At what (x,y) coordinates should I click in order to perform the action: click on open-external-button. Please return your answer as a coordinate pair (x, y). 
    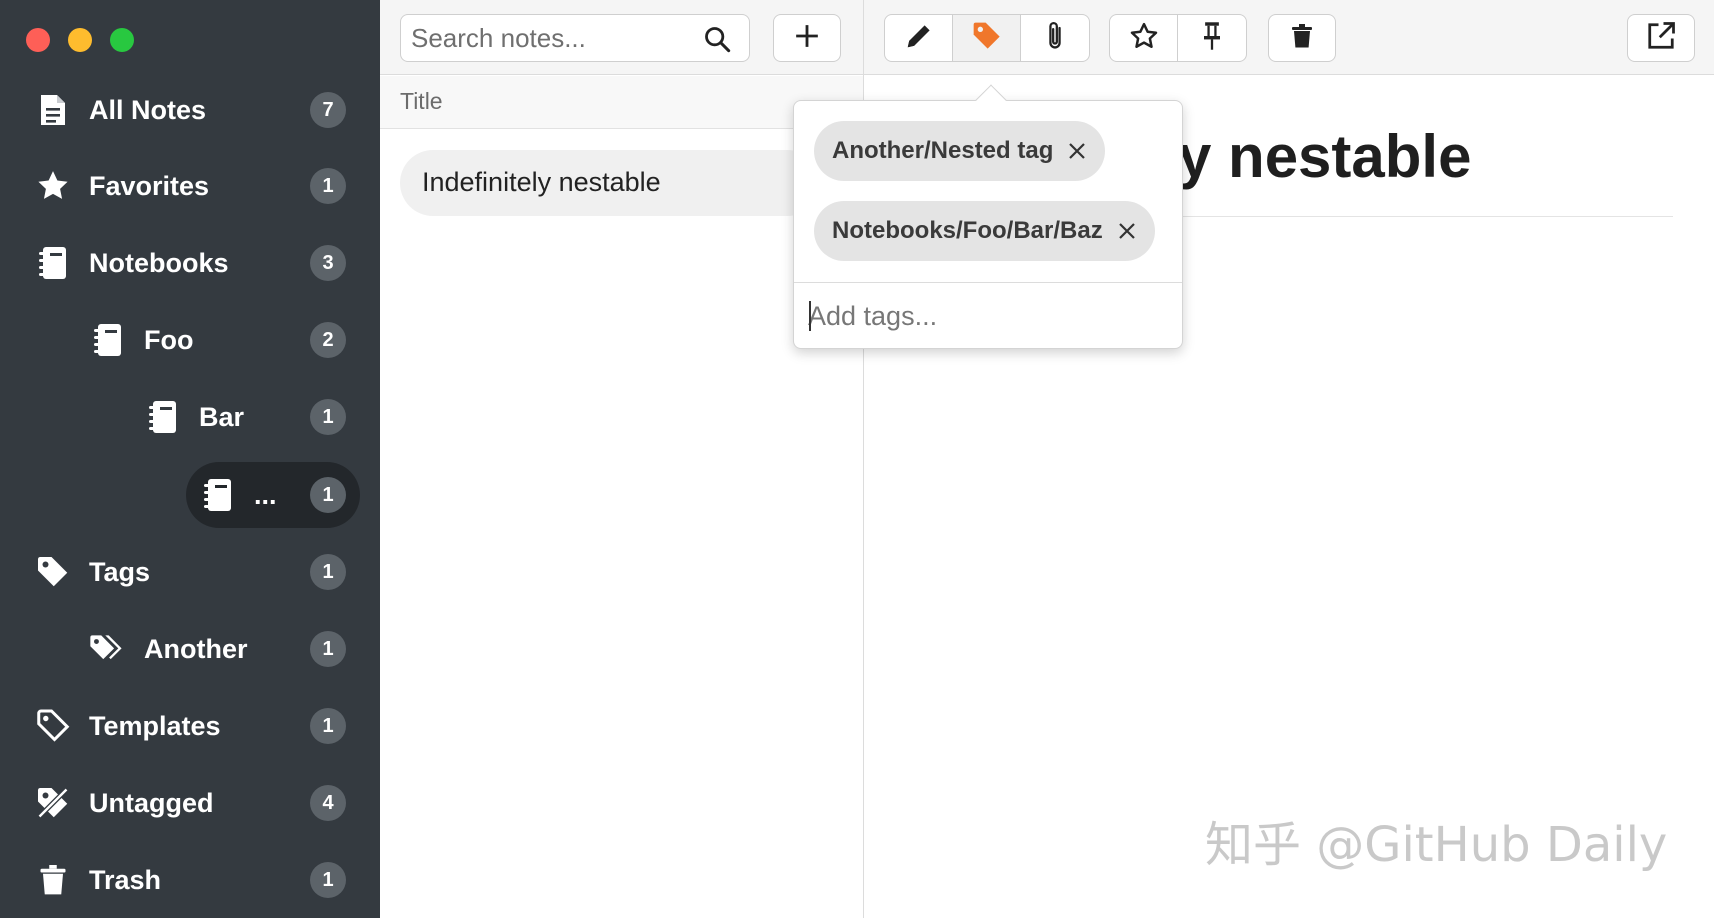
    Looking at the image, I should click on (1661, 38).